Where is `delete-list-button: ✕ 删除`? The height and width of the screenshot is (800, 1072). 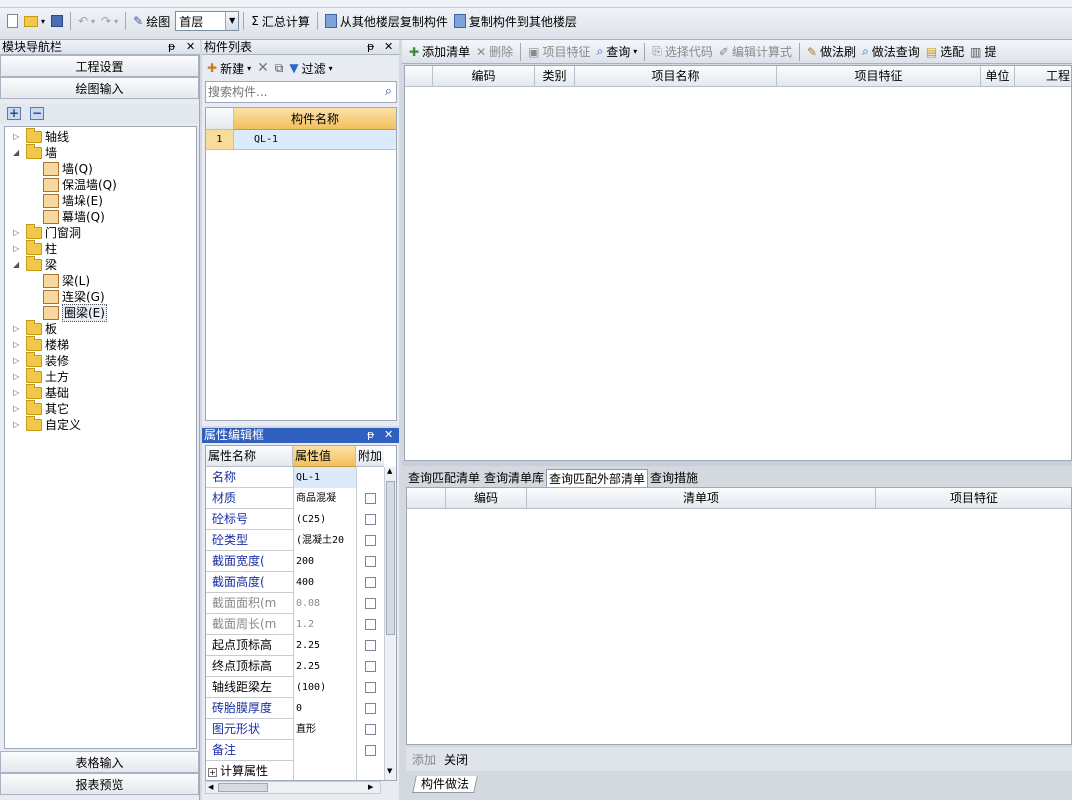
delete-list-button: ✕ 删除 is located at coordinates (494, 52).